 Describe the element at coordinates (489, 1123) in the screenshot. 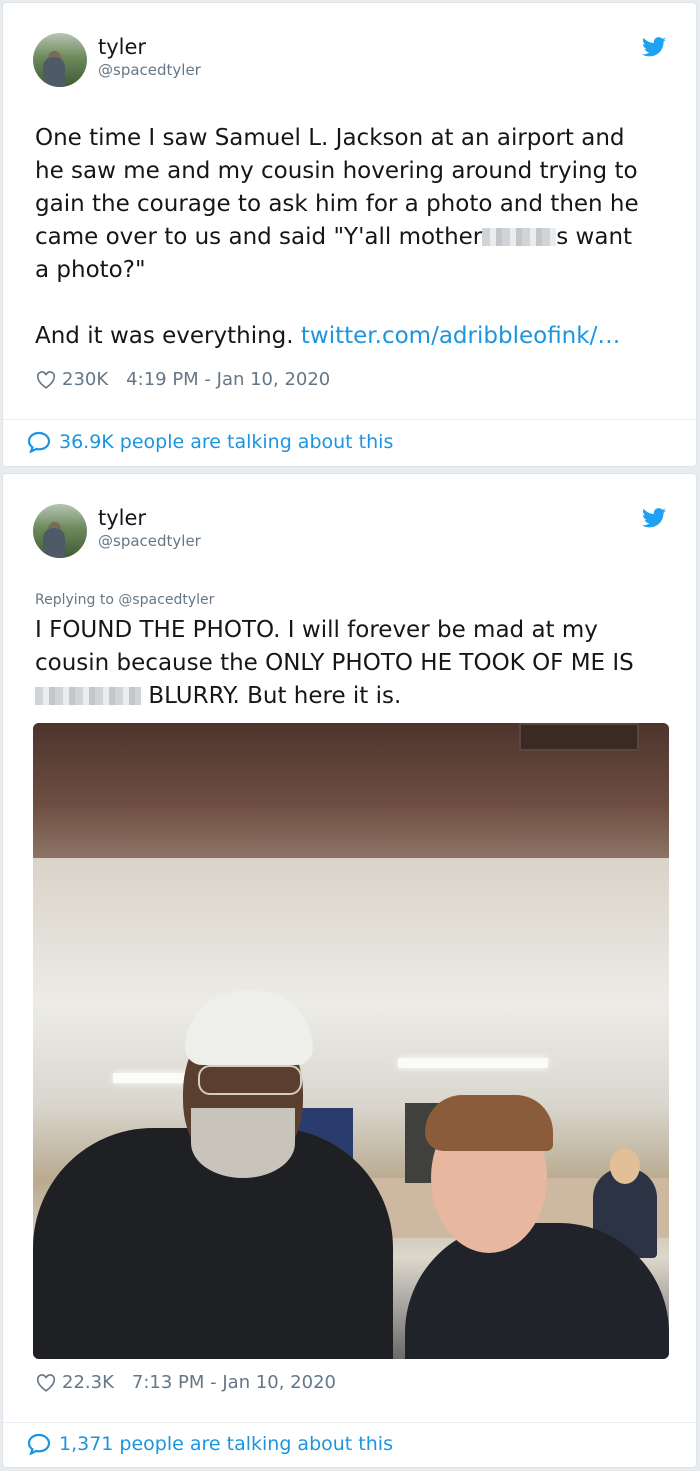

I see `photo-boy-hair` at that location.